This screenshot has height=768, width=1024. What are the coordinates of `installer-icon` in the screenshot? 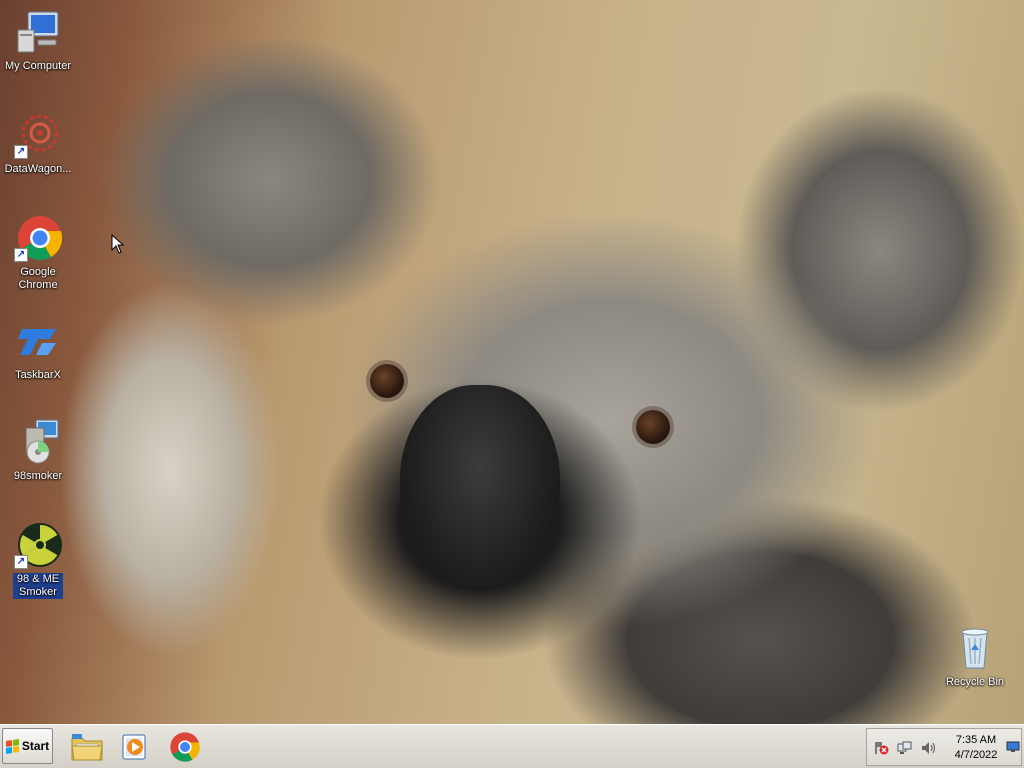 It's located at (38, 442).